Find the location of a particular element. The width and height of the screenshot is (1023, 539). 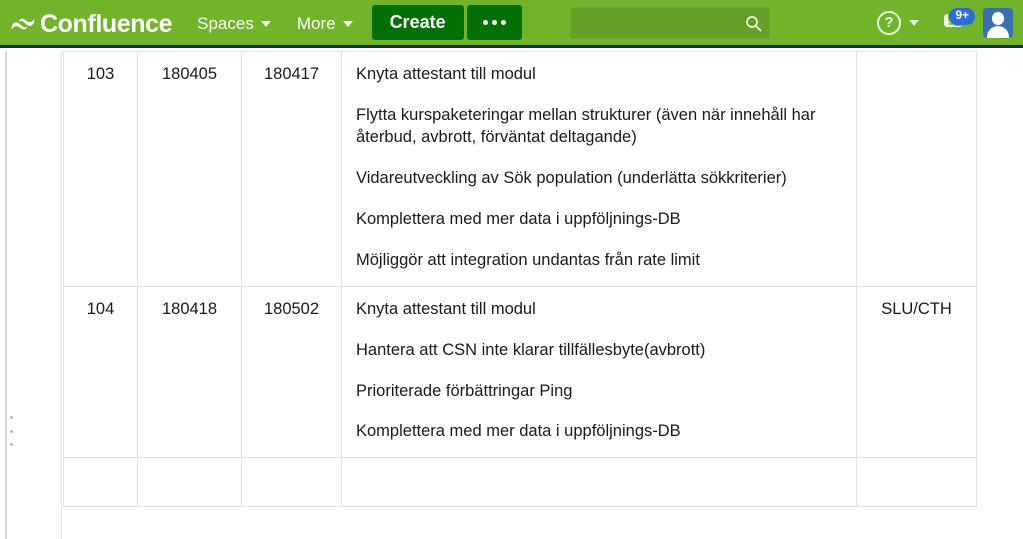

create-button: Create is located at coordinates (417, 22).